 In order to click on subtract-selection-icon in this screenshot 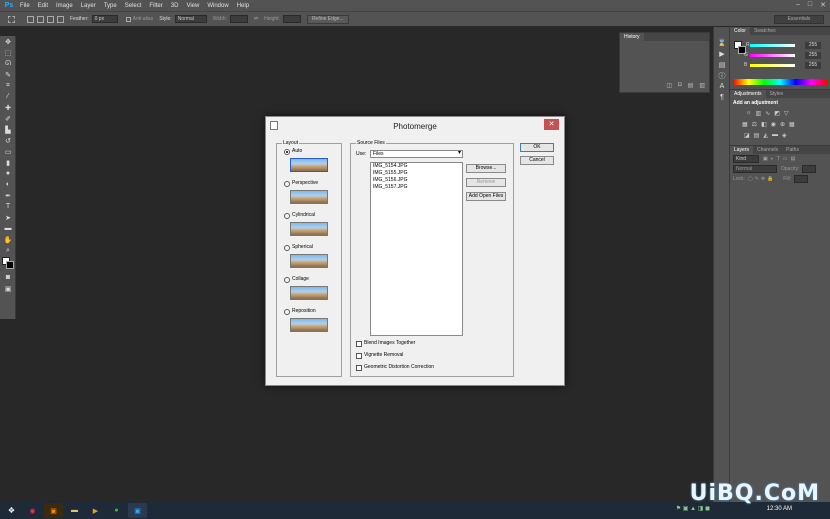, I will do `click(50, 19)`.